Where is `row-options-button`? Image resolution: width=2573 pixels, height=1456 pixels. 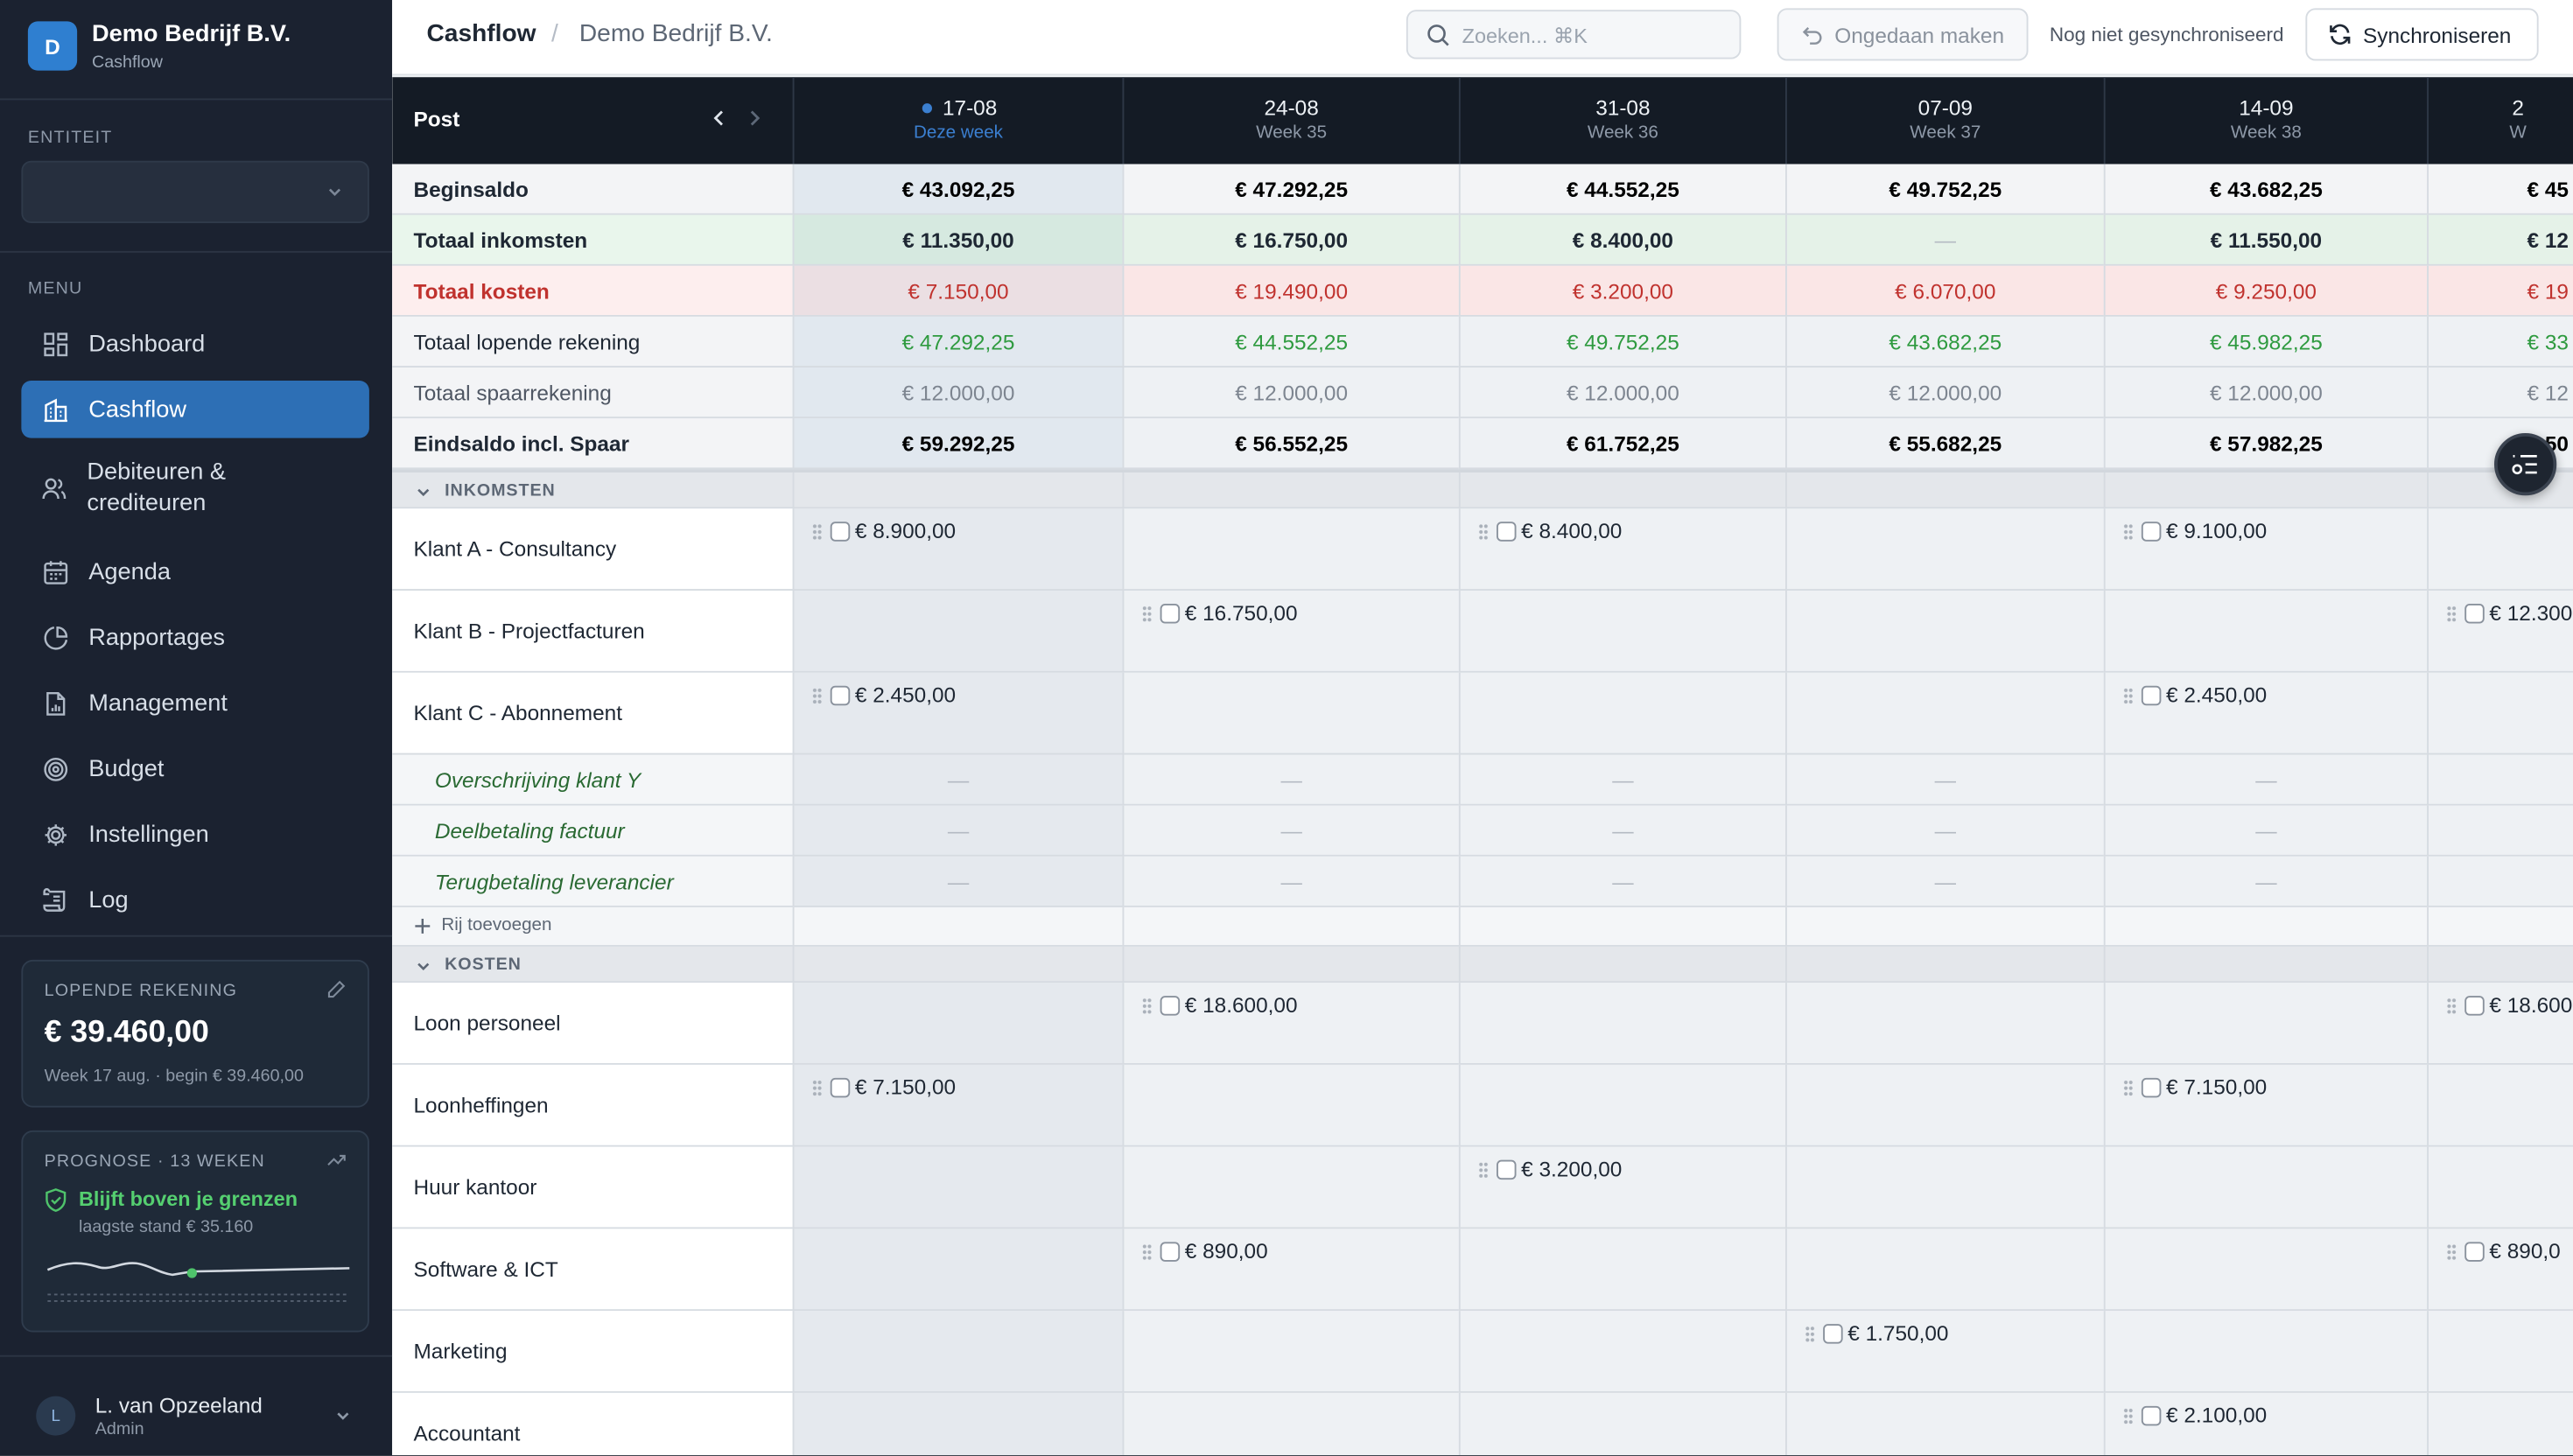
row-options-button is located at coordinates (2525, 464).